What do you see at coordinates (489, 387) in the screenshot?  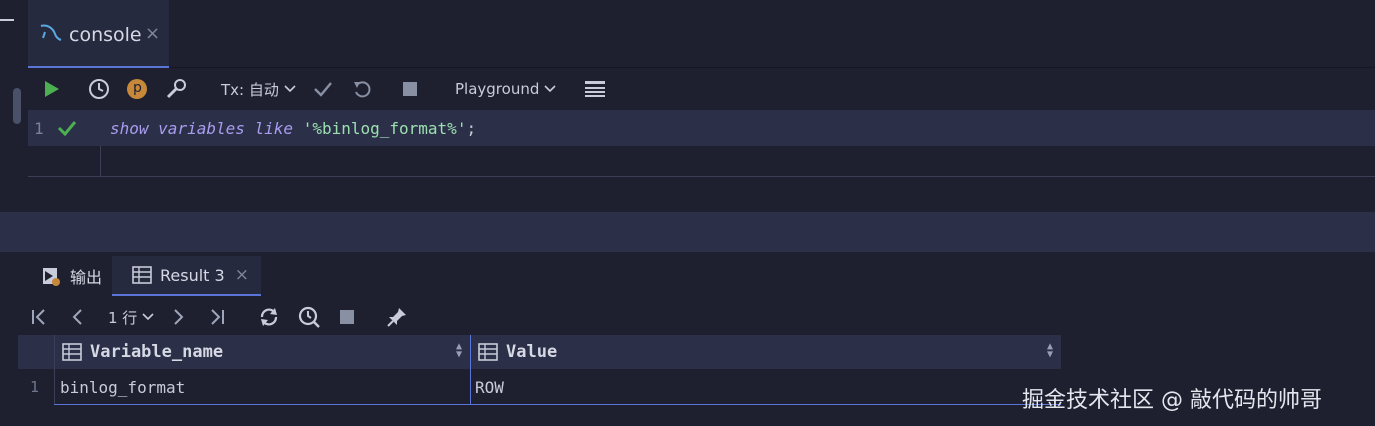 I see `cell-value: ROW` at bounding box center [489, 387].